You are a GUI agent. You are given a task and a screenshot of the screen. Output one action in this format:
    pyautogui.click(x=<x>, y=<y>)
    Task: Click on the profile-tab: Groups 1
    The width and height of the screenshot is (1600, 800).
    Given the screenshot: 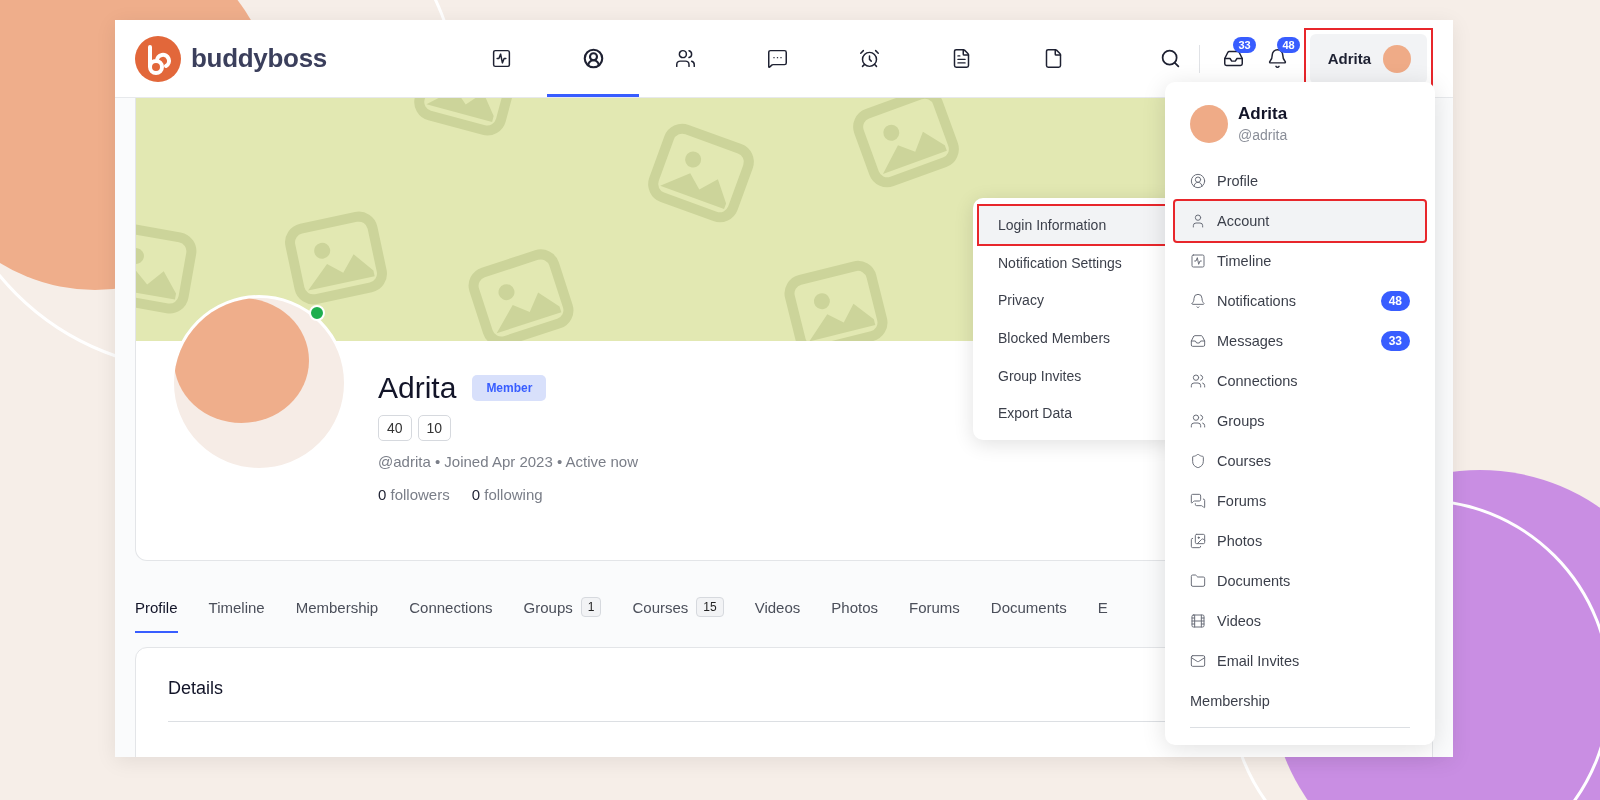 What is the action you would take?
    pyautogui.click(x=562, y=613)
    